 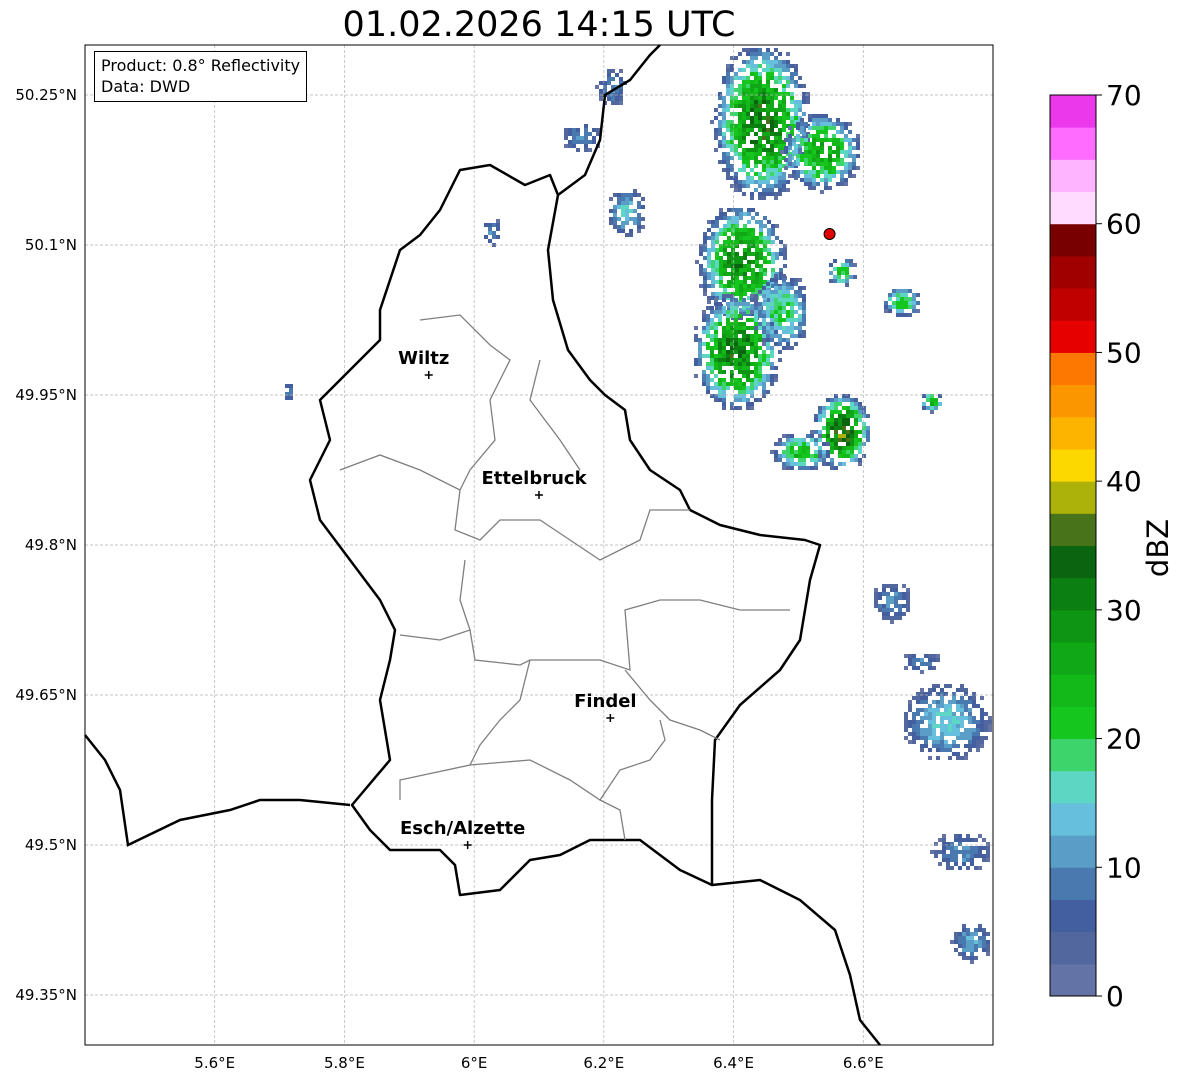 What do you see at coordinates (1115, 996) in the screenshot?
I see `colorbar-tick-label: 0` at bounding box center [1115, 996].